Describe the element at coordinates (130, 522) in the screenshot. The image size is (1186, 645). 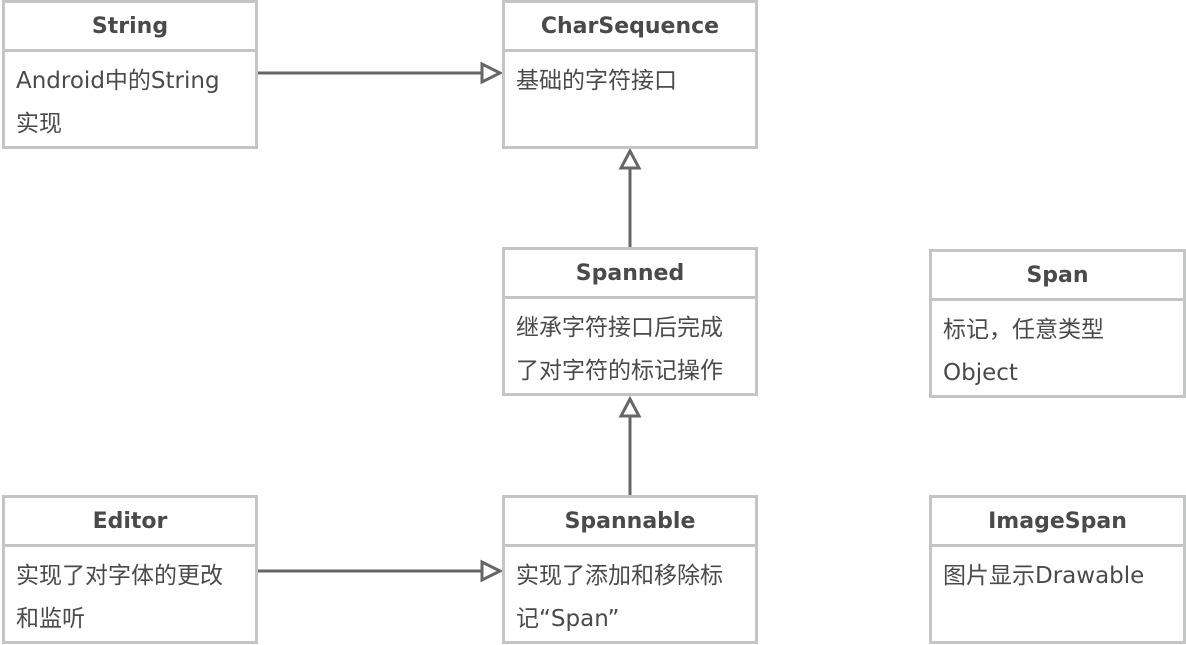
I see `class-title: Editor` at that location.